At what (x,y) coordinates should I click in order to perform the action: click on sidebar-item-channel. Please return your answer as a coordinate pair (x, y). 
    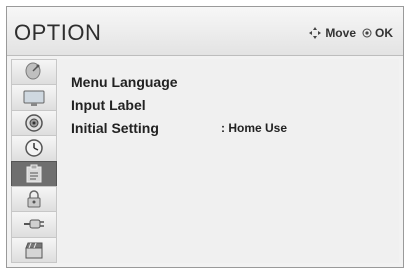
    Looking at the image, I should click on (34, 72).